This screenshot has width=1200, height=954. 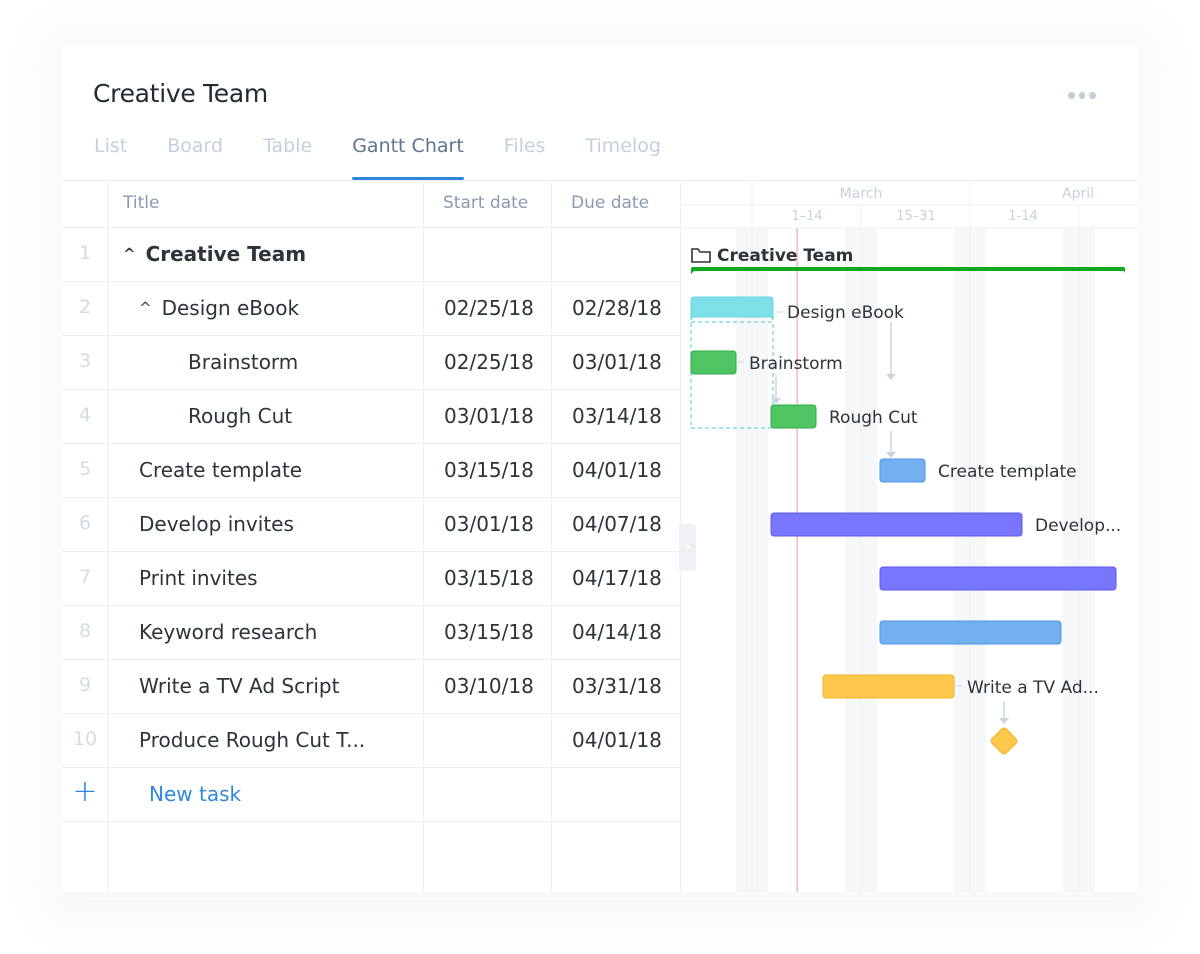 What do you see at coordinates (617, 416) in the screenshot?
I see `due-date-cell: 03/14/18` at bounding box center [617, 416].